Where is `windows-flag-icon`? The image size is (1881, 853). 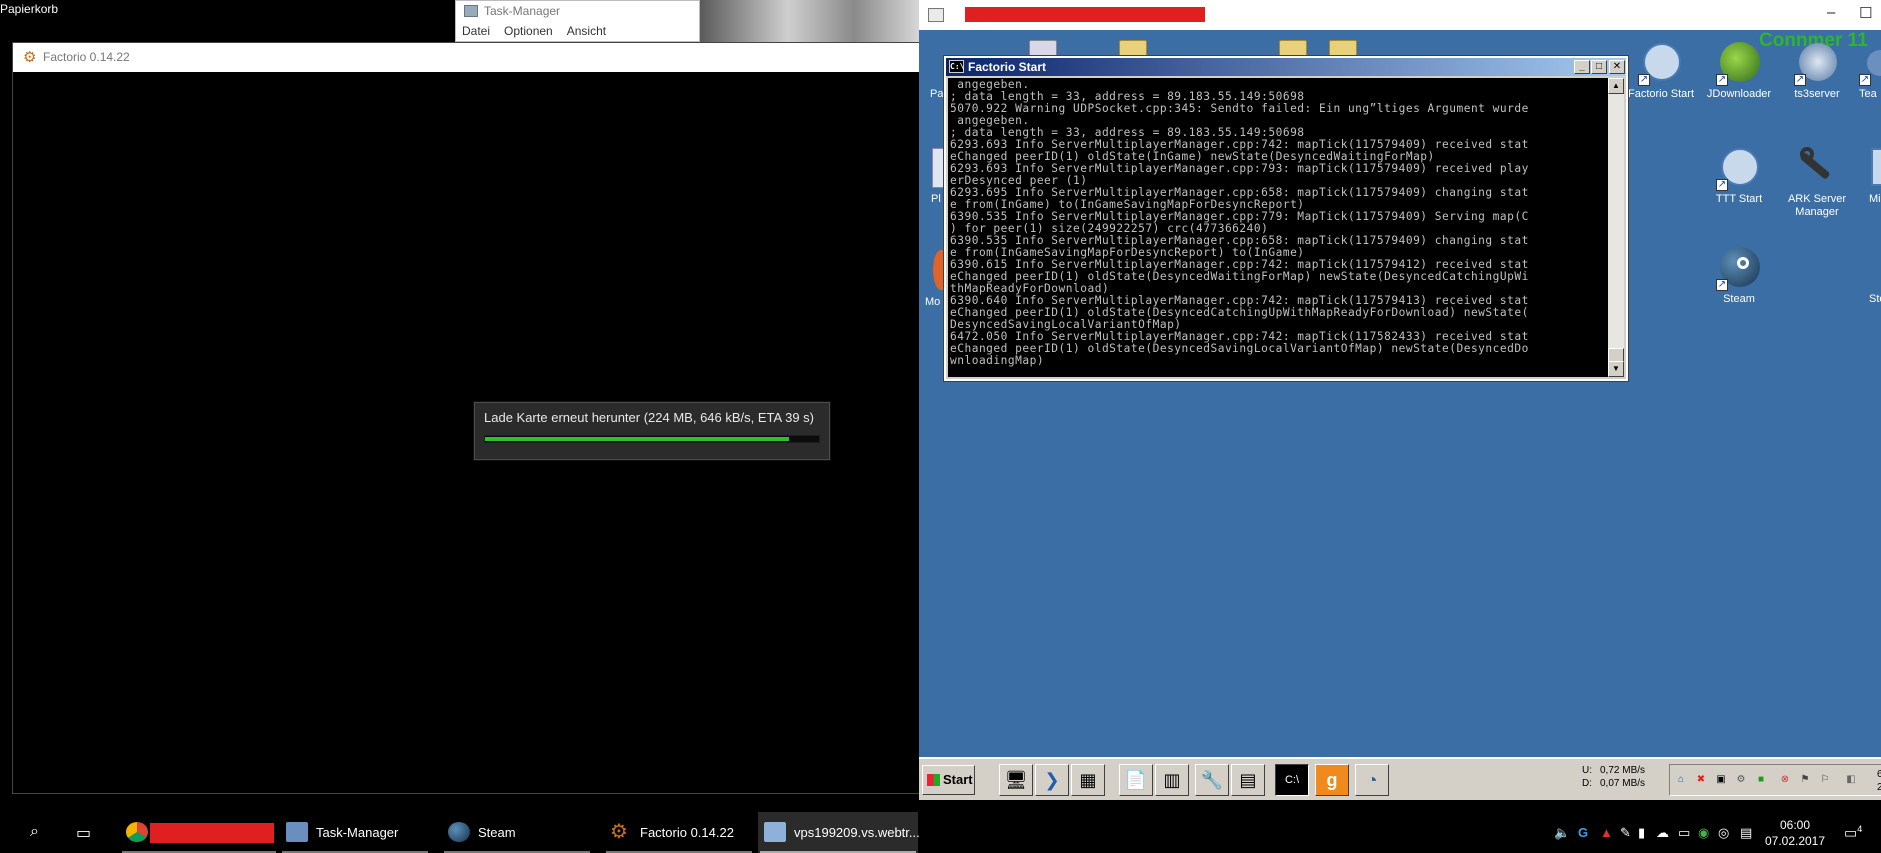
windows-flag-icon is located at coordinates (933, 780).